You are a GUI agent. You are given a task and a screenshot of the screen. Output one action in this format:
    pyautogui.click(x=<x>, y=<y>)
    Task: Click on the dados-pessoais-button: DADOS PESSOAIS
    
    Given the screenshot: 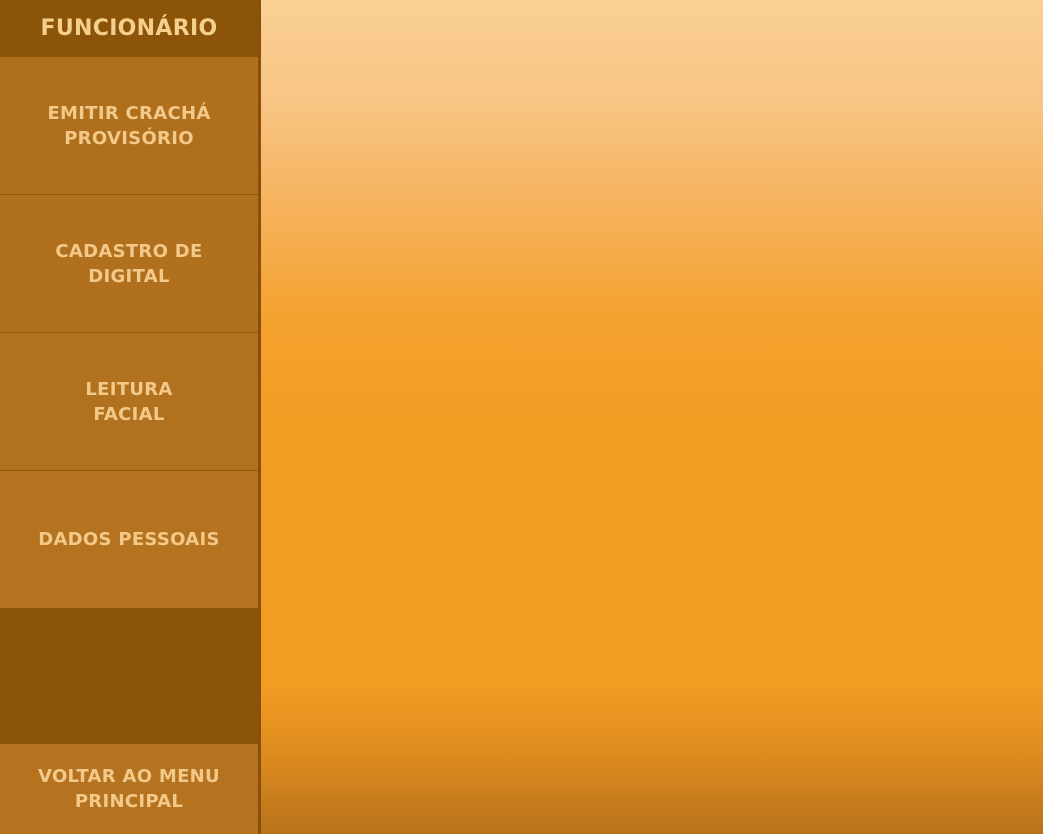 What is the action you would take?
    pyautogui.click(x=129, y=540)
    